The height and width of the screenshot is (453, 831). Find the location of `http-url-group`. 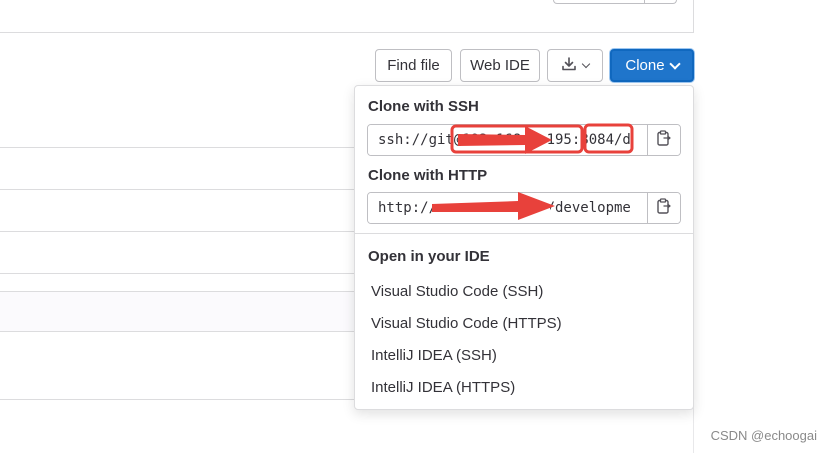

http-url-group is located at coordinates (524, 208).